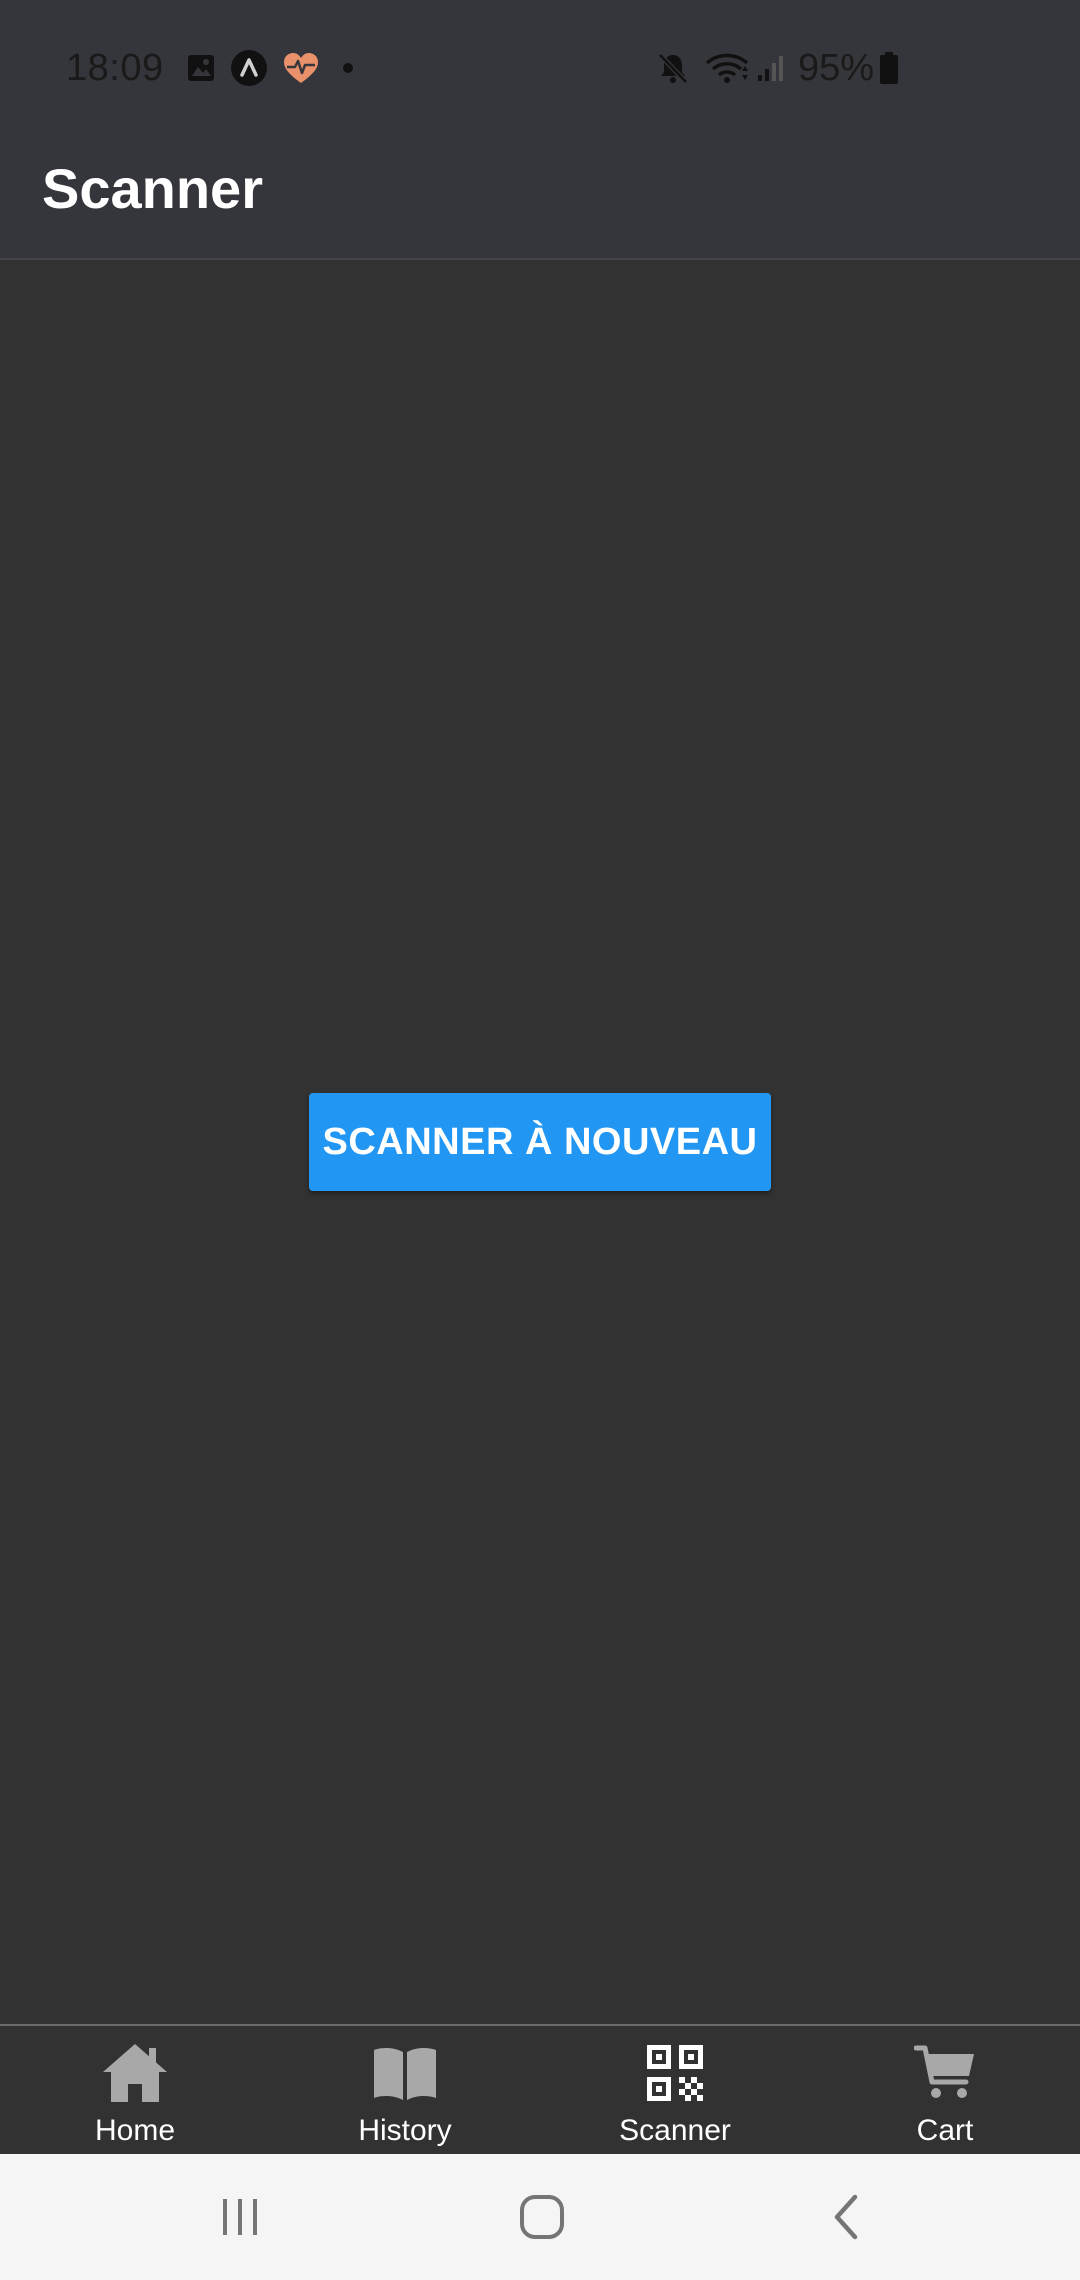  I want to click on cart-icon, so click(945, 2073).